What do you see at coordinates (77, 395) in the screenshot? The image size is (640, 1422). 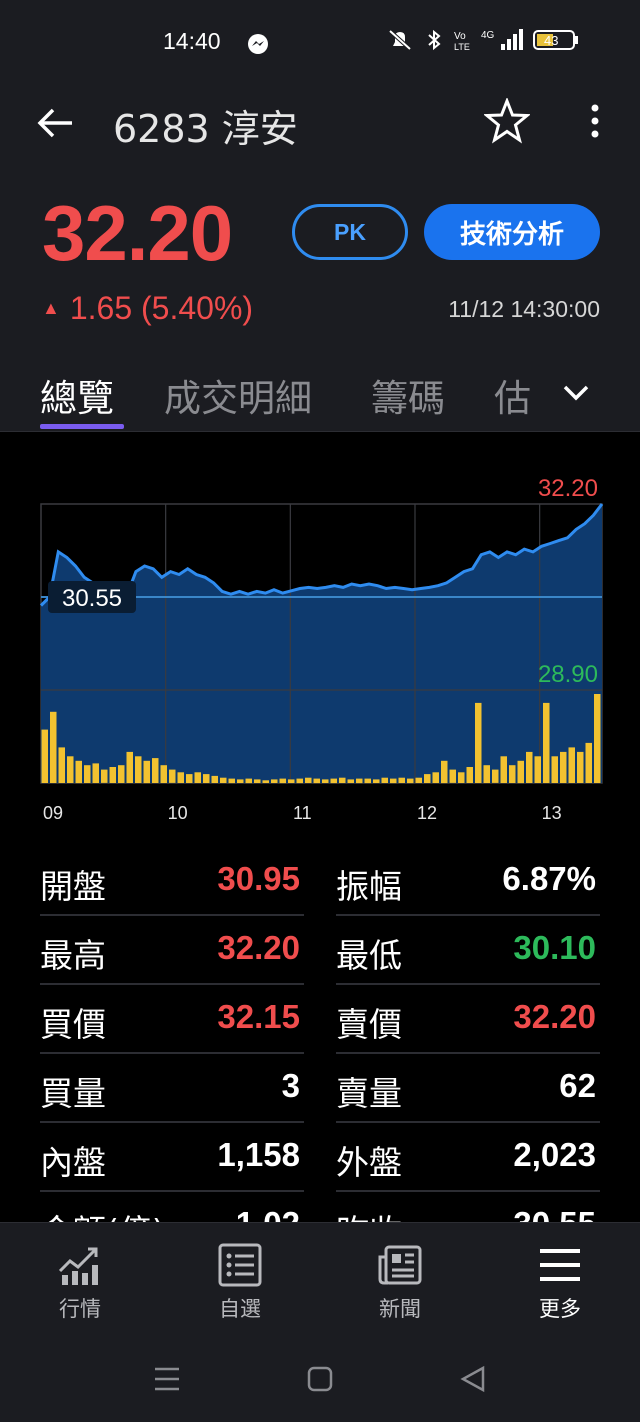 I see `tab-overview: 總覽` at bounding box center [77, 395].